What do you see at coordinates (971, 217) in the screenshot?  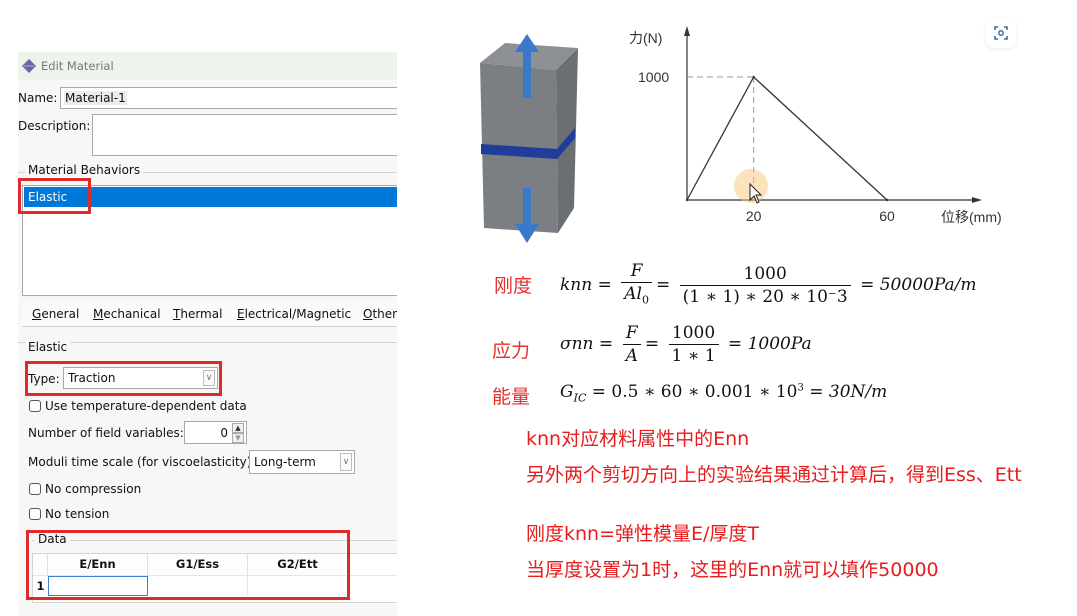 I see `x-axis-label: 位移(mm)` at bounding box center [971, 217].